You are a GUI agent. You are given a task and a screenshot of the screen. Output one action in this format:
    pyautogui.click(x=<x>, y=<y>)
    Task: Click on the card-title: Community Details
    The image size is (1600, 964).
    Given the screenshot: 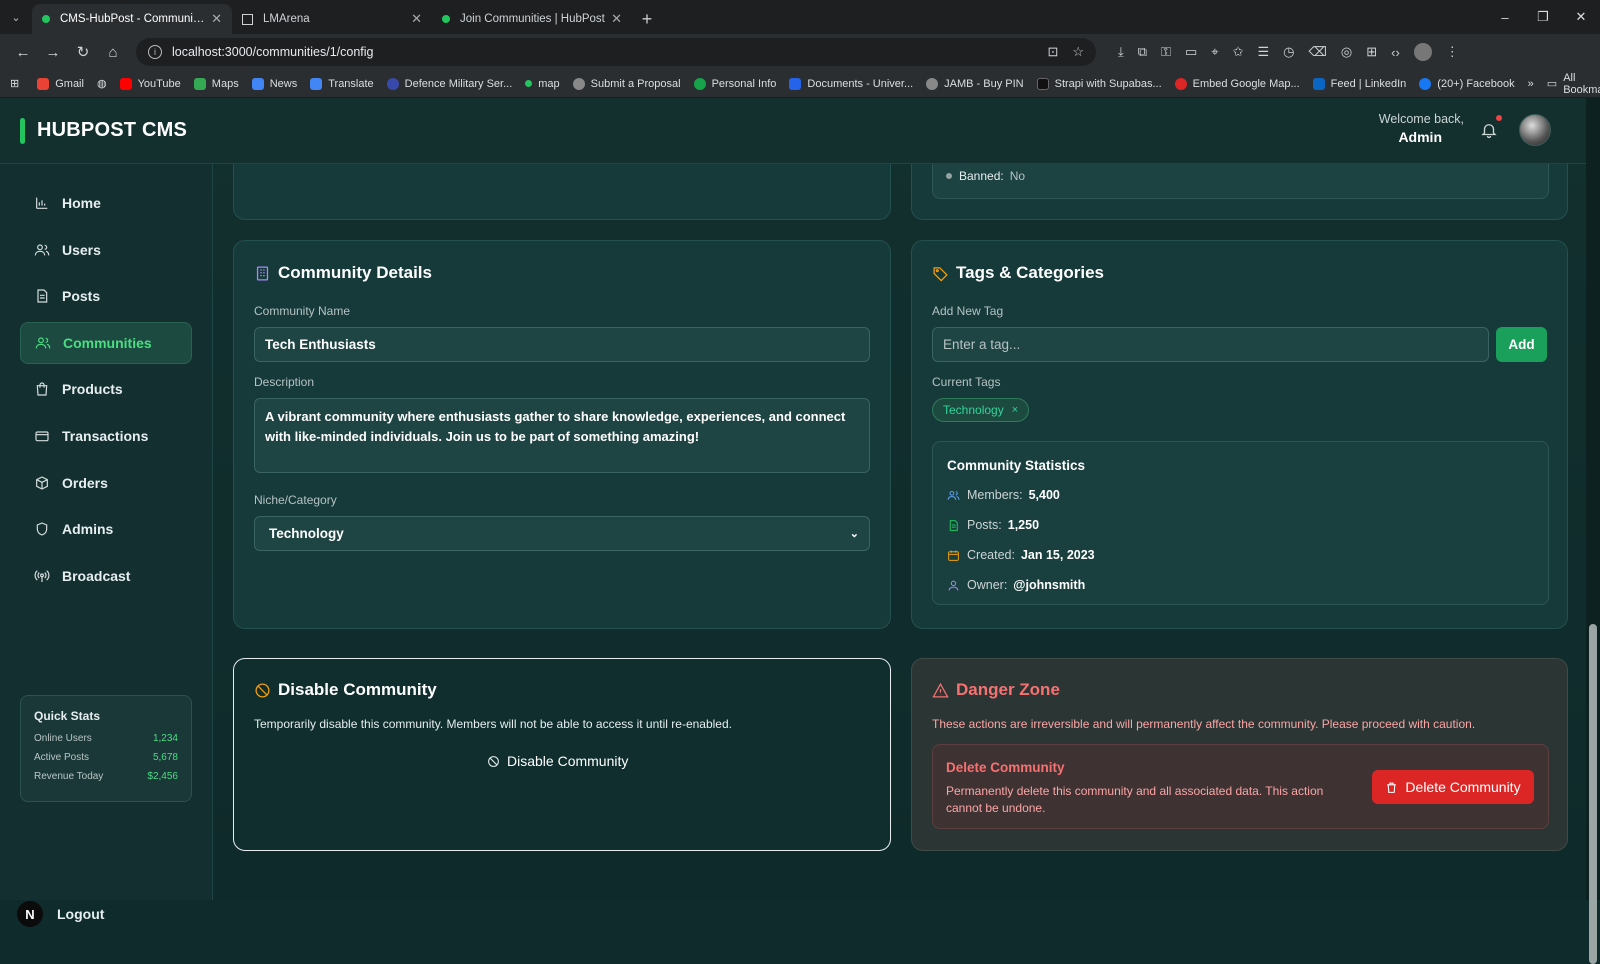 What is the action you would take?
    pyautogui.click(x=343, y=273)
    